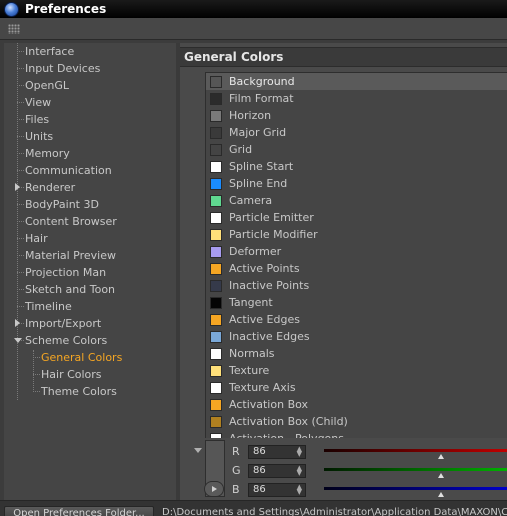  What do you see at coordinates (252, 353) in the screenshot?
I see `color-item-label: Normals` at bounding box center [252, 353].